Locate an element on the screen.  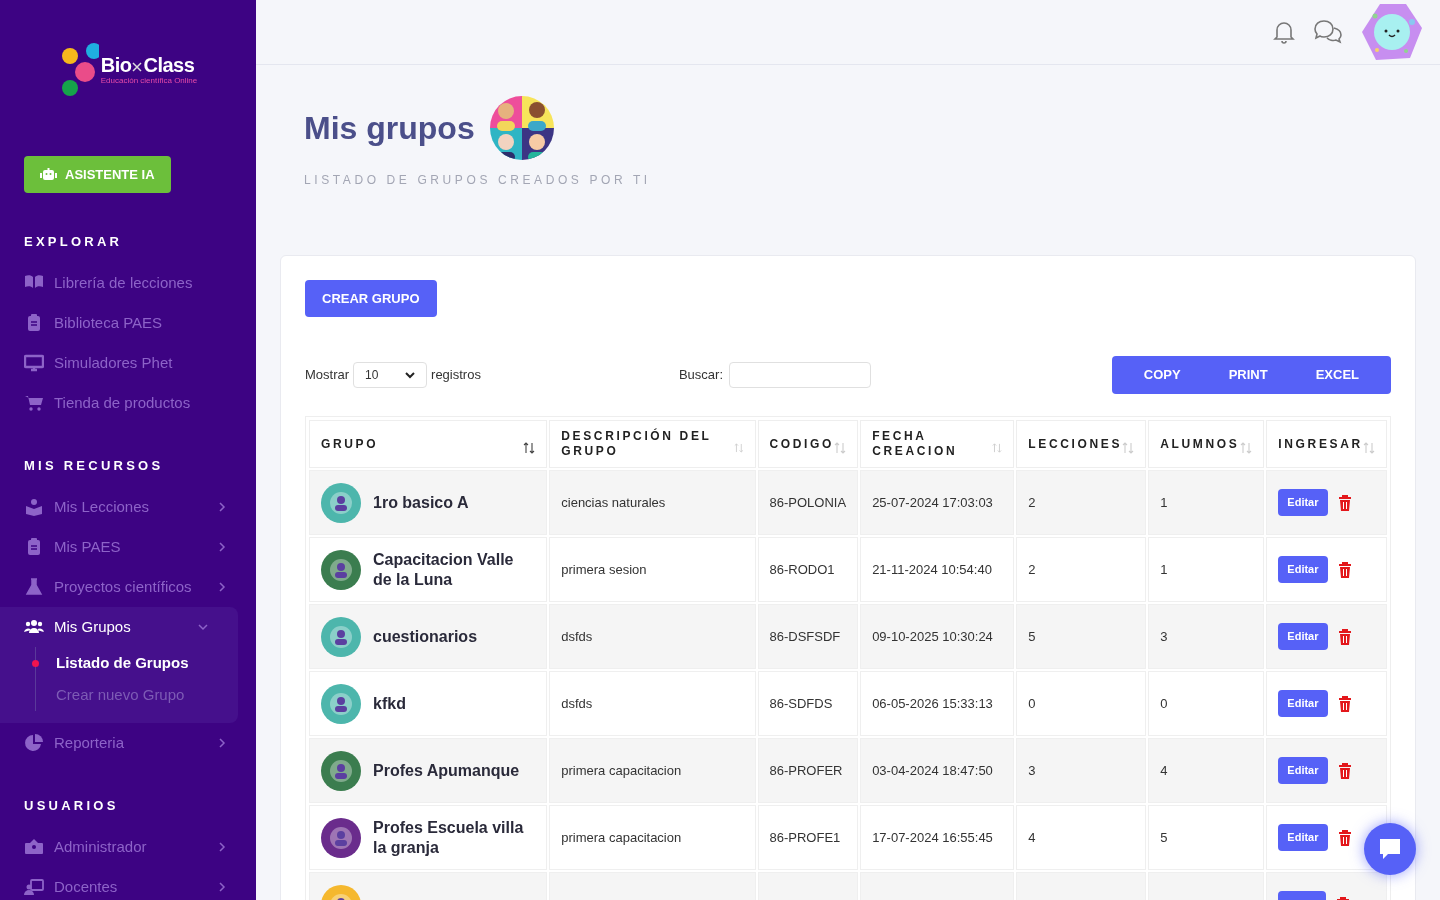
teacher-icon is located at coordinates (34, 887).